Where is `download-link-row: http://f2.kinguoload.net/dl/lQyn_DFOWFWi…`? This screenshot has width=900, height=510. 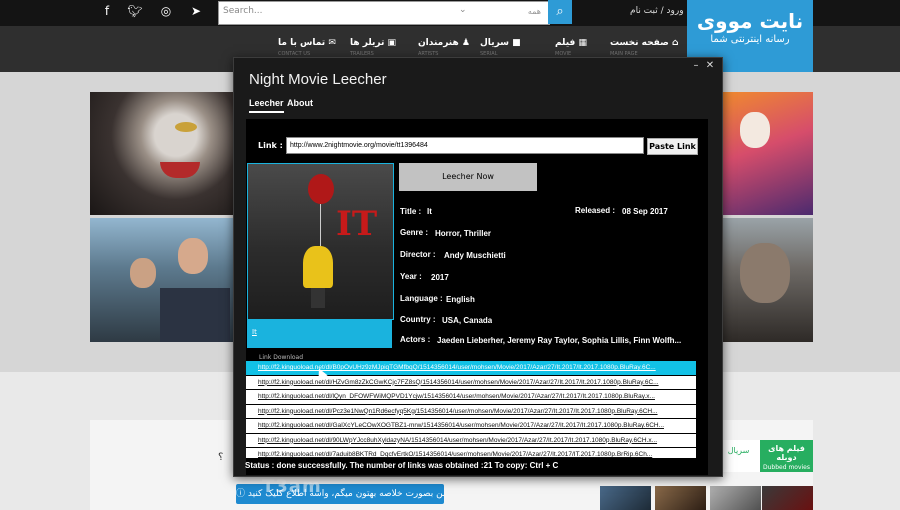 download-link-row: http://f2.kinguoload.net/dl/lQyn_DFOWFWi… is located at coordinates (471, 397).